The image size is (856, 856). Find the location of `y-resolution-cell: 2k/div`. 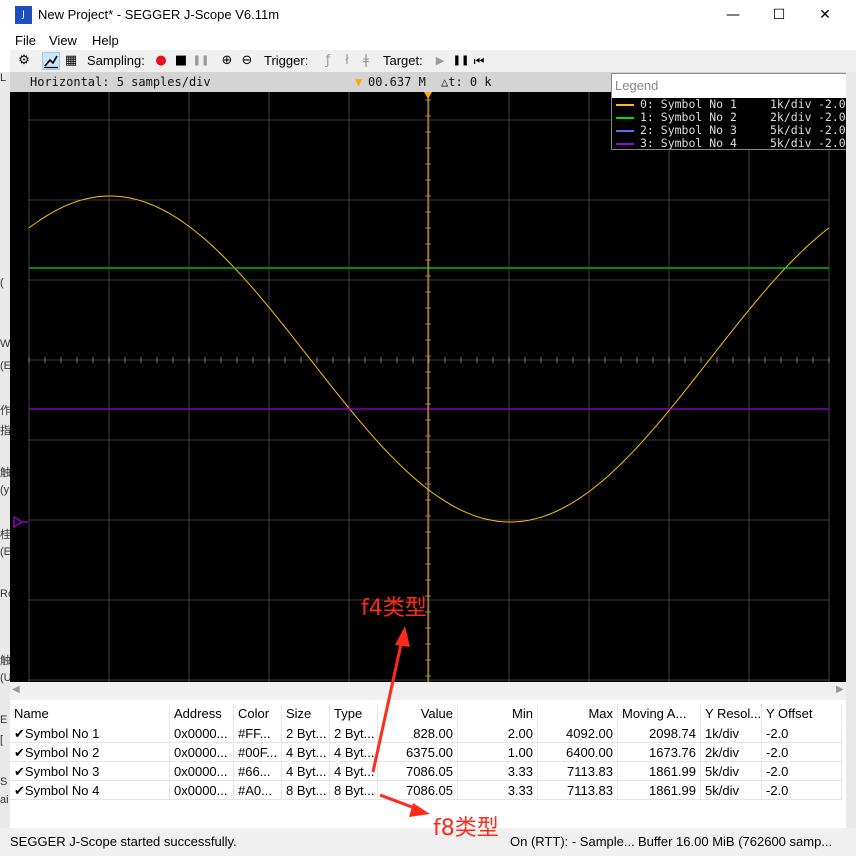

y-resolution-cell: 2k/div is located at coordinates (731, 752).